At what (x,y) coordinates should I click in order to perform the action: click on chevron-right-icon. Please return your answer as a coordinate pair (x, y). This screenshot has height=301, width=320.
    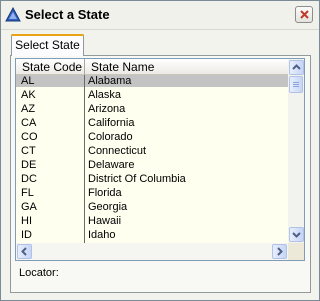
    Looking at the image, I should click on (280, 251).